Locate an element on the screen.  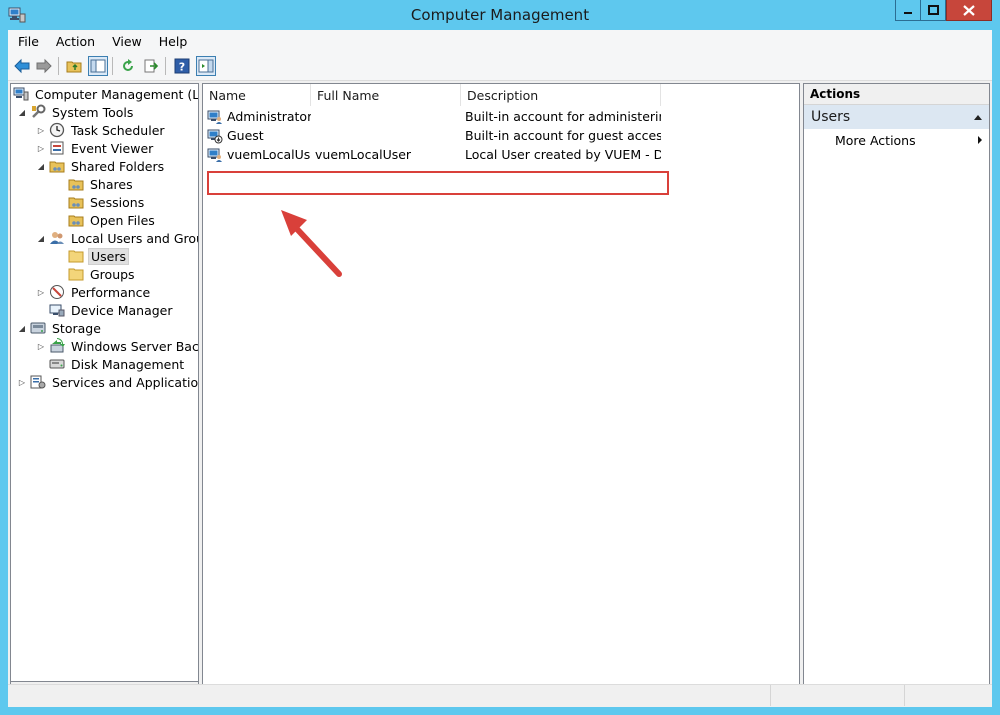
device-manager-icon is located at coordinates (57, 310).